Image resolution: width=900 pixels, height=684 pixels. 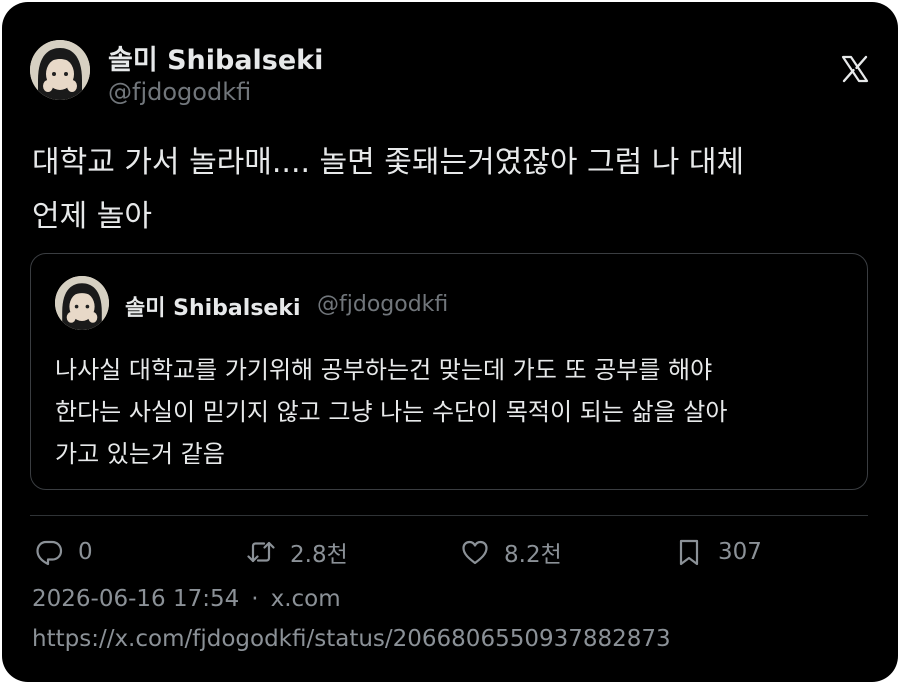 I want to click on bookmark-button: 307, so click(x=718, y=552).